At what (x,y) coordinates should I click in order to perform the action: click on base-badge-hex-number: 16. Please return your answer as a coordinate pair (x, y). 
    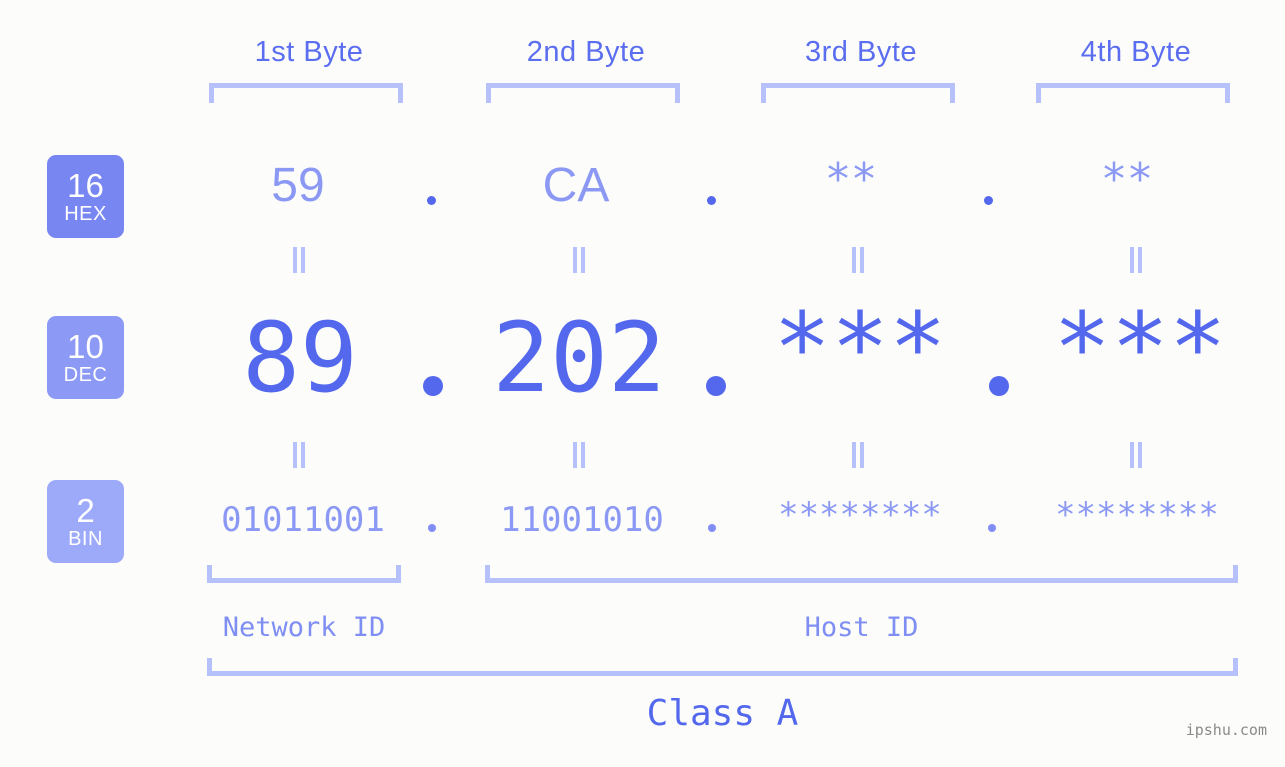
    Looking at the image, I should click on (85, 185).